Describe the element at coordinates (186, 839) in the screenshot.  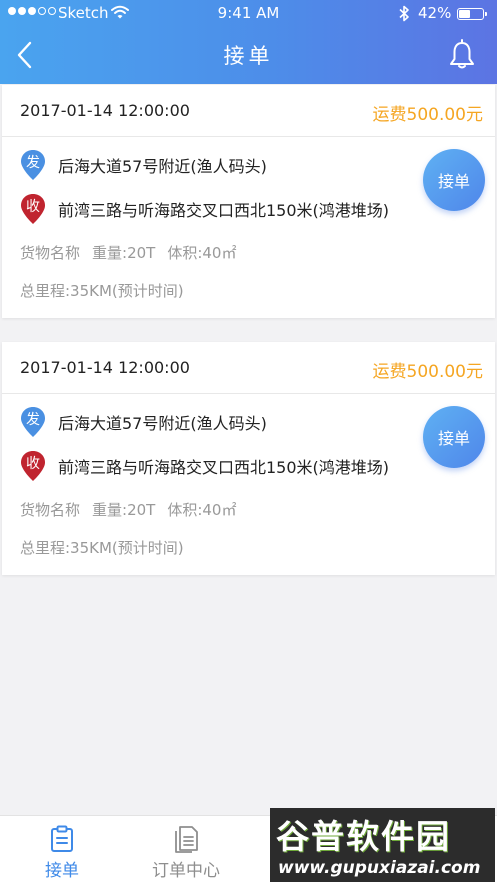
I see `document-list-icon` at that location.